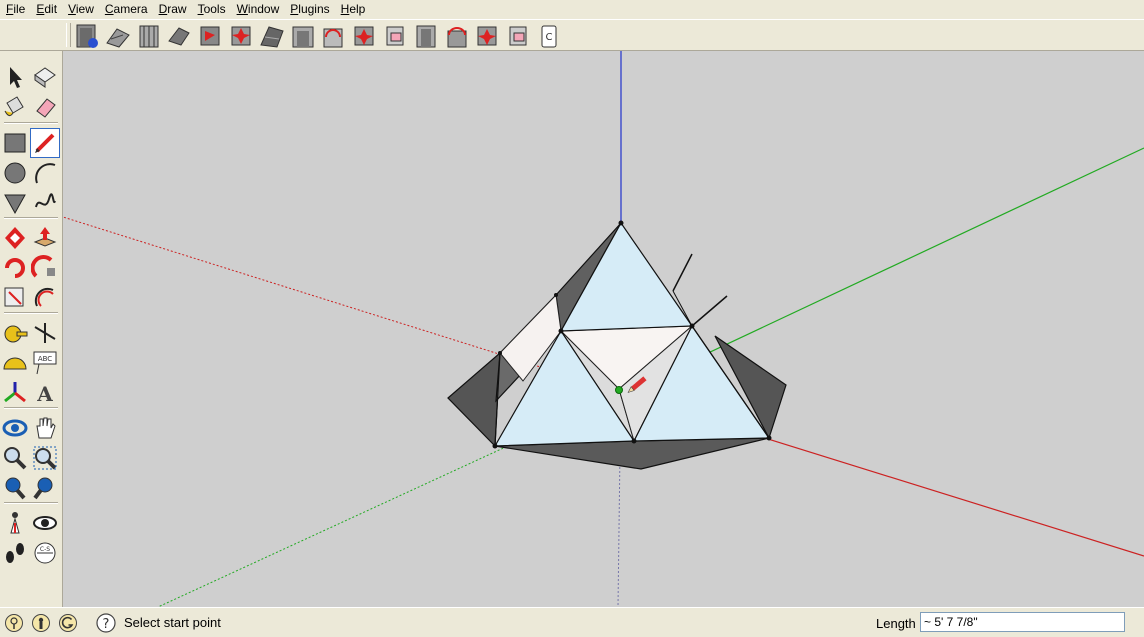 The image size is (1144, 637). I want to click on 3d-text-icon: A, so click(45, 393).